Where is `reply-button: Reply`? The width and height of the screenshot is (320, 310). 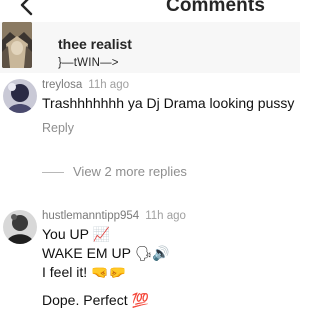
reply-button: Reply is located at coordinates (58, 128).